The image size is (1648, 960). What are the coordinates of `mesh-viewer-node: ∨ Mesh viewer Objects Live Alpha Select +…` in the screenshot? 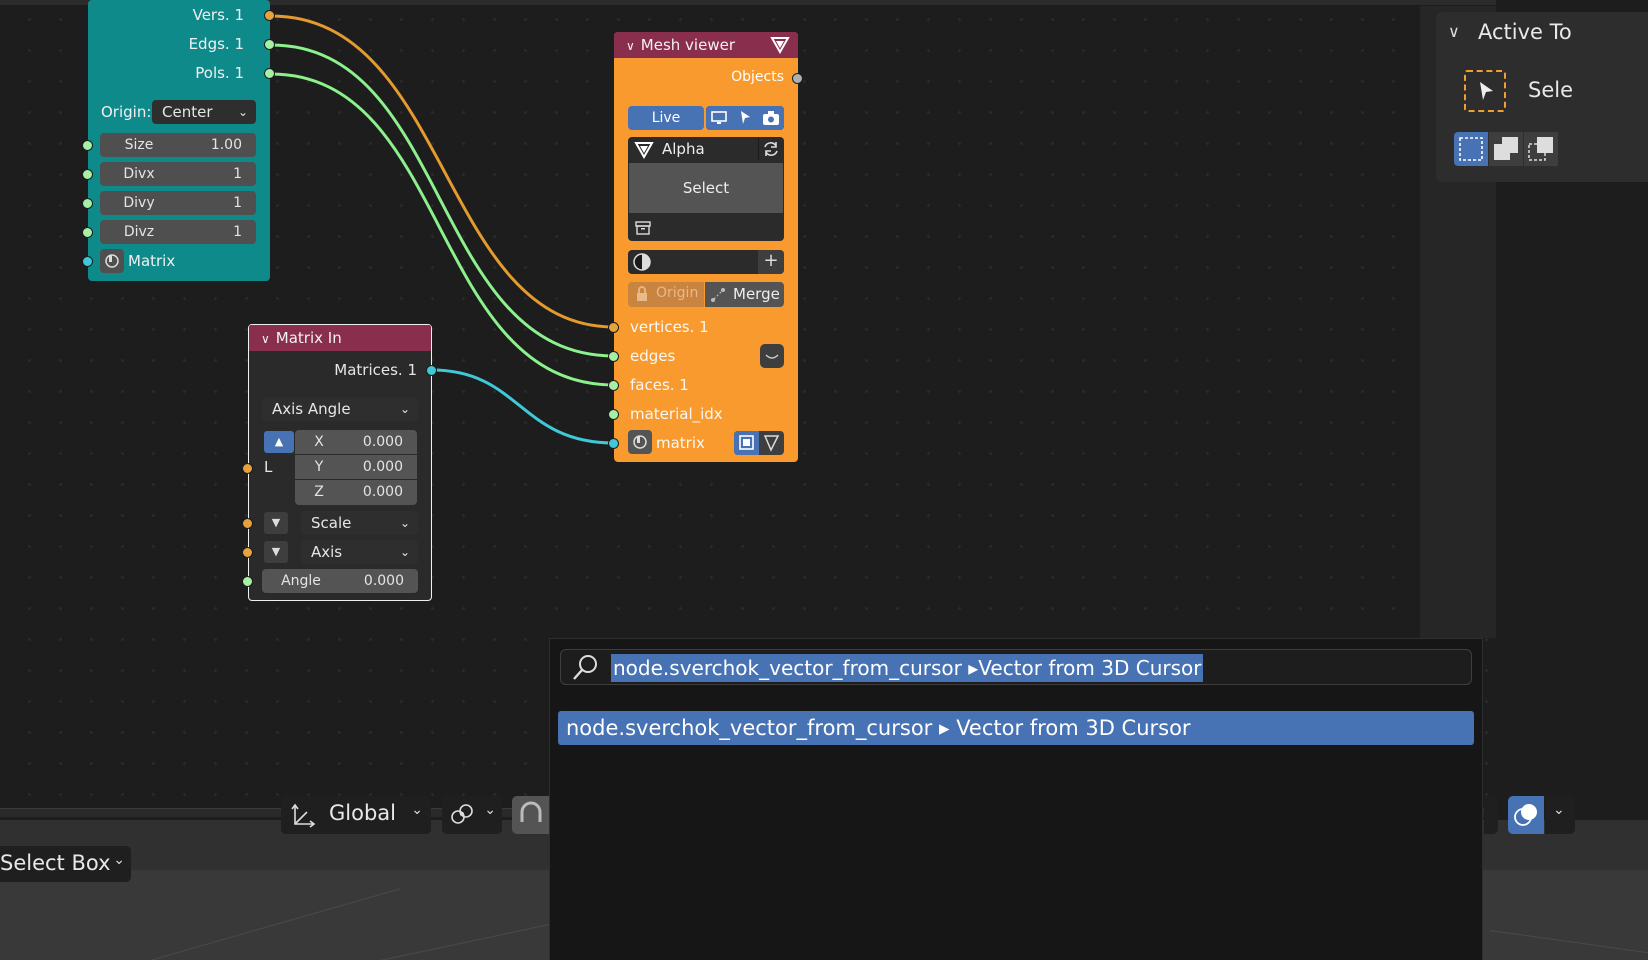 It's located at (705, 247).